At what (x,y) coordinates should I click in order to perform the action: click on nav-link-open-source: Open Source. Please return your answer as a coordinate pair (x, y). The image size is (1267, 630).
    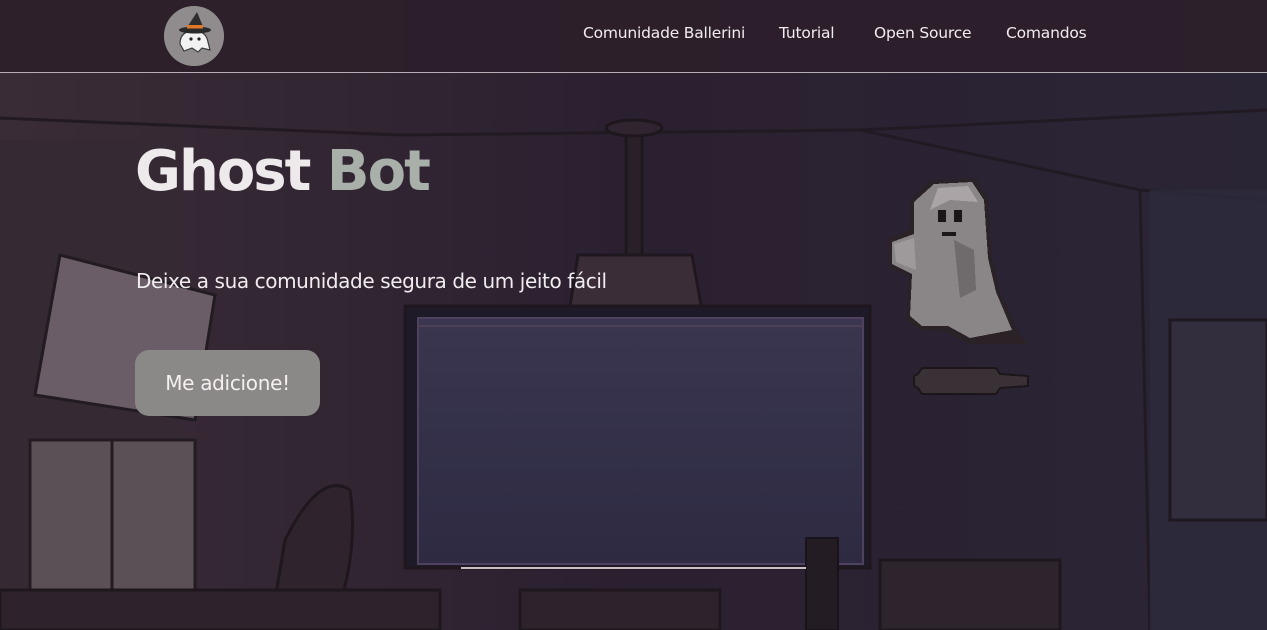
    Looking at the image, I should click on (923, 33).